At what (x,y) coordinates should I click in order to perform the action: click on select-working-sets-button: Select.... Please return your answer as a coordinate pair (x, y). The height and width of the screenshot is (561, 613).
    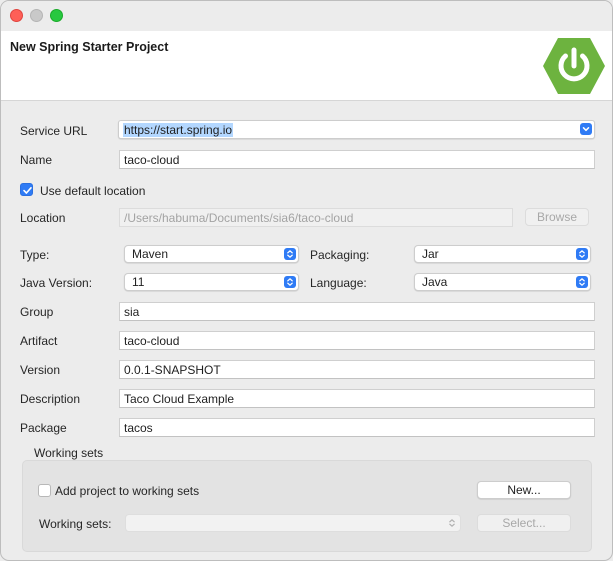
    Looking at the image, I should click on (524, 523).